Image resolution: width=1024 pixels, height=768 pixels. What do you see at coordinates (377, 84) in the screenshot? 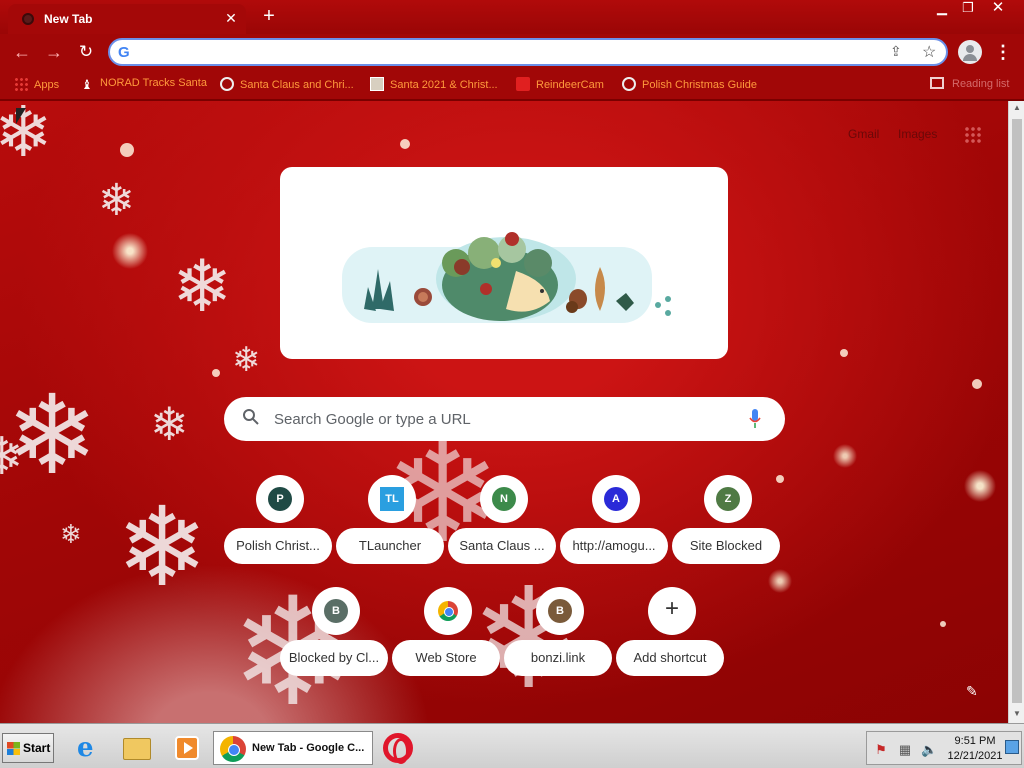
I see `thumbnail-icon` at bounding box center [377, 84].